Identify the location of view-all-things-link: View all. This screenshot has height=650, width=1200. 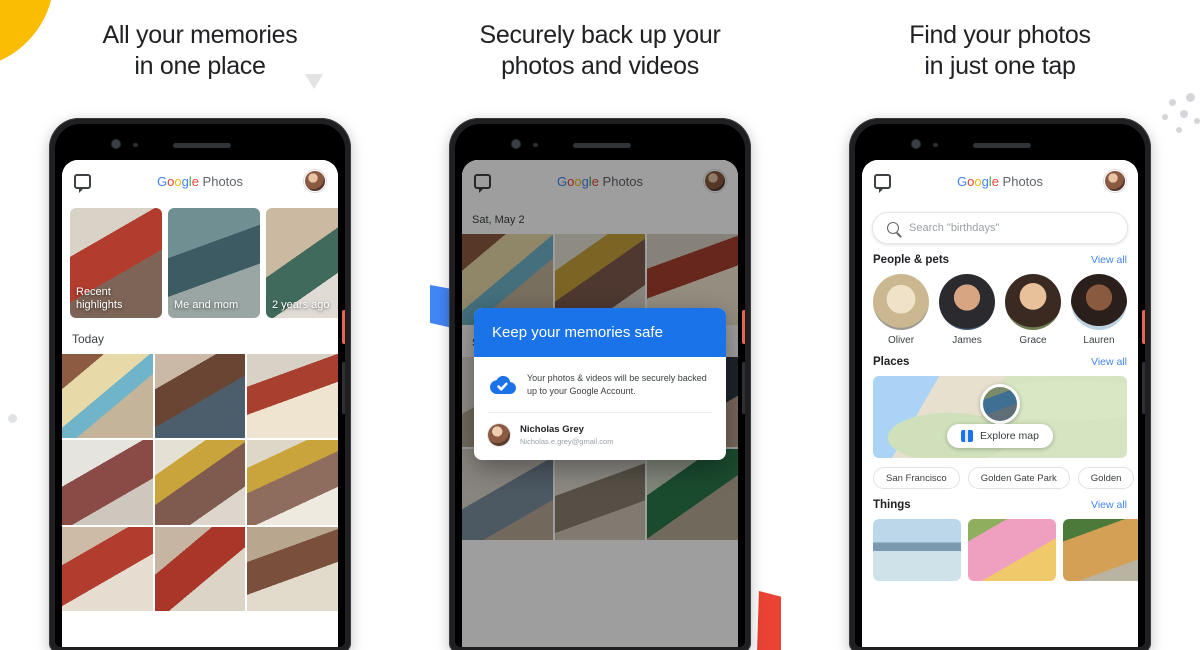
(1109, 505).